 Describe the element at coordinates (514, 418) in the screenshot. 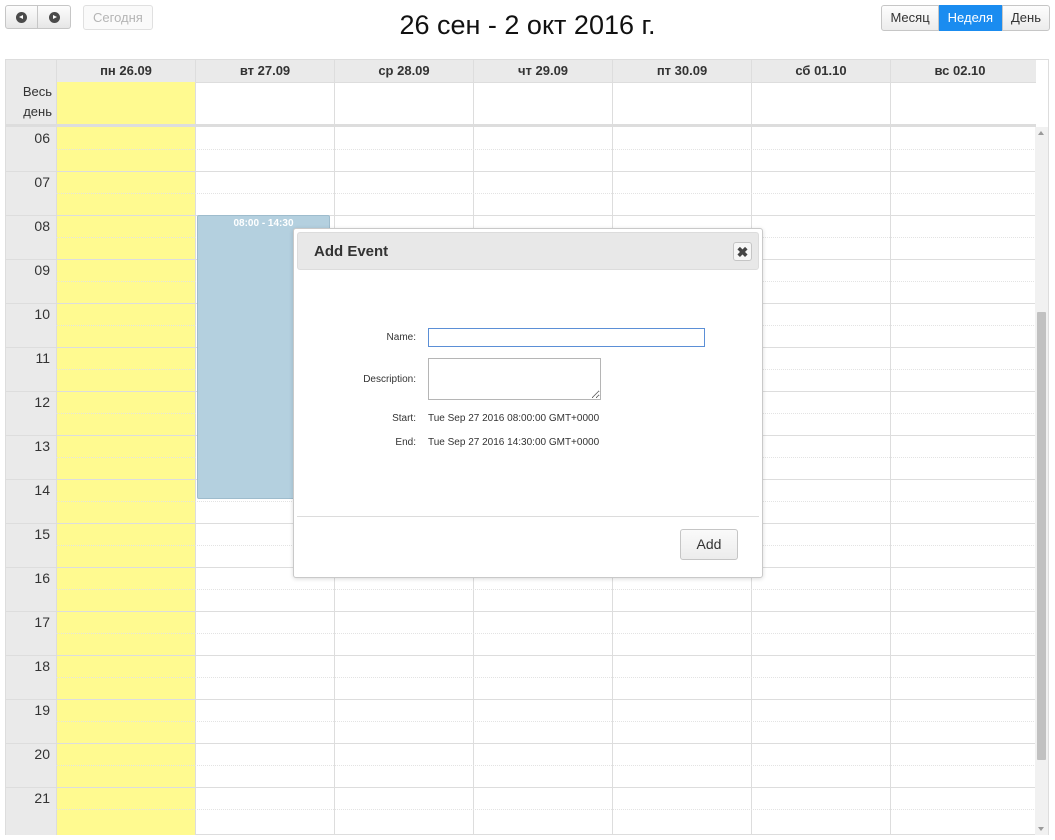

I see `start-value: Tue Sep 27 2016 08:00:00 GMT+0000` at that location.